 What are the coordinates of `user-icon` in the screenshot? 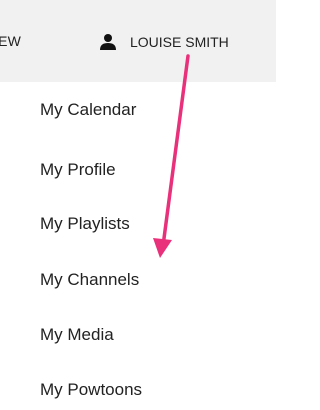 It's located at (108, 42).